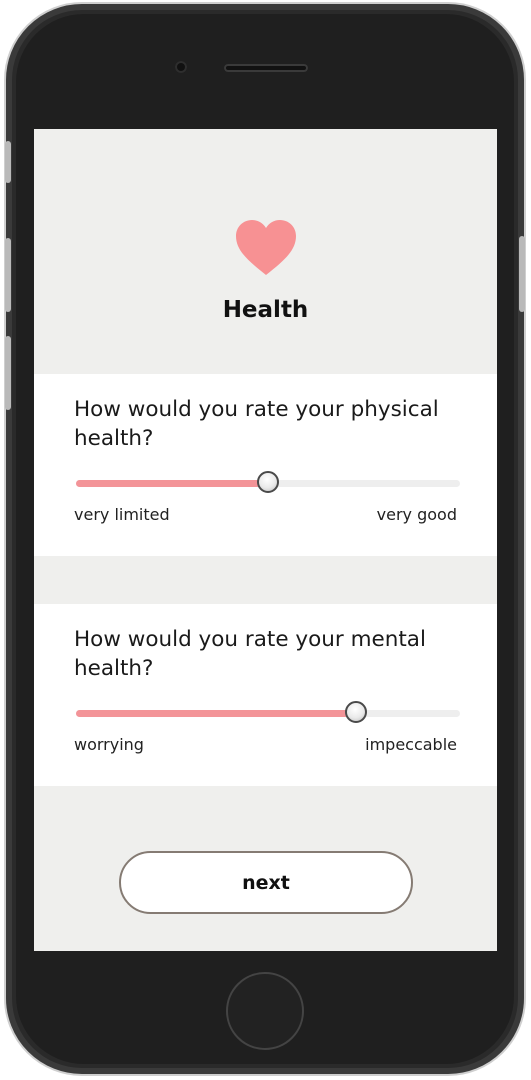  Describe the element at coordinates (265, 310) in the screenshot. I see `page-title: Health` at that location.